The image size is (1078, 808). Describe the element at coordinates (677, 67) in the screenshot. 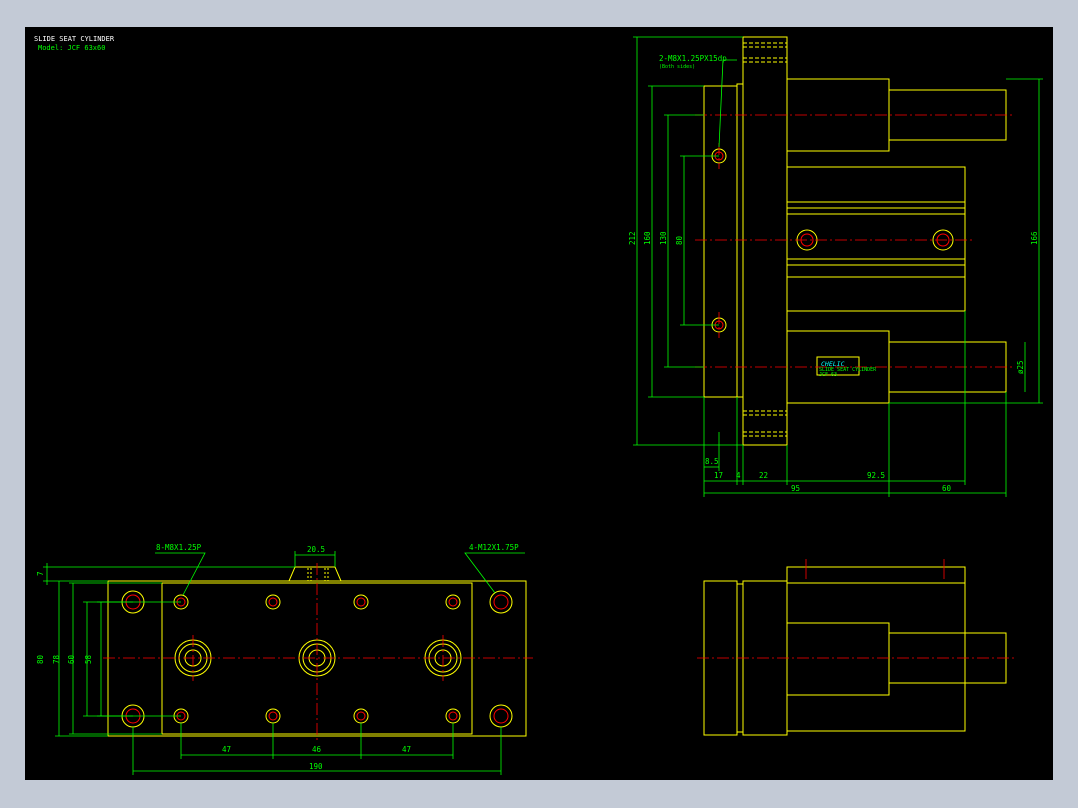

I see `side-note-sides: (Both sides)` at that location.